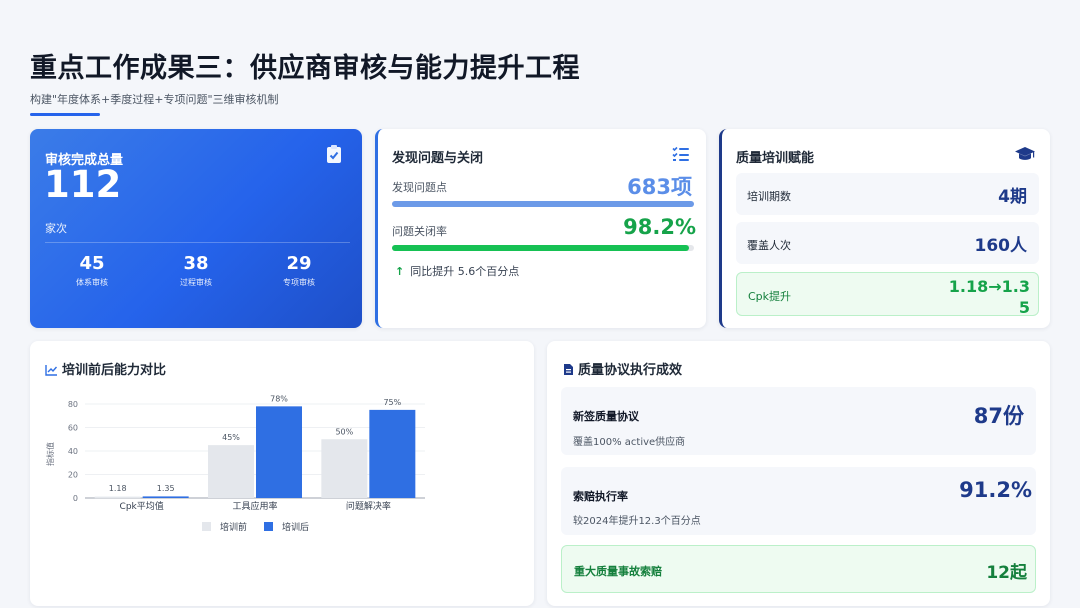 This screenshot has width=1080, height=608. I want to click on agreement-row-title: 索赔执行率, so click(600, 496).